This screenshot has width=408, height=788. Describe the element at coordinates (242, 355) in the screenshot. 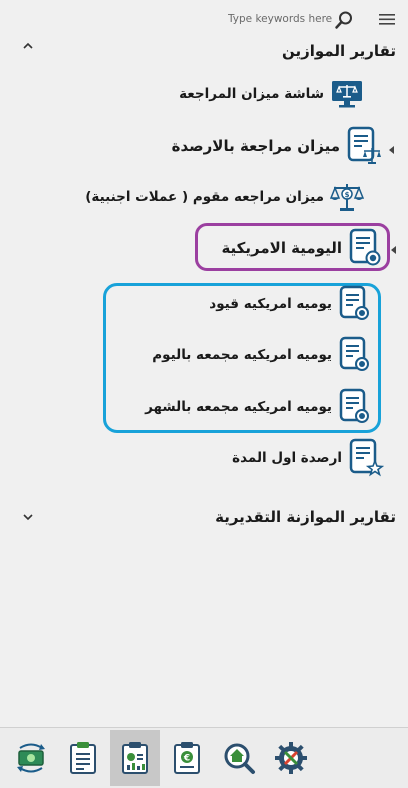

I see `menu-item-label: يوميه امريكيه مجمعه باليوم` at that location.